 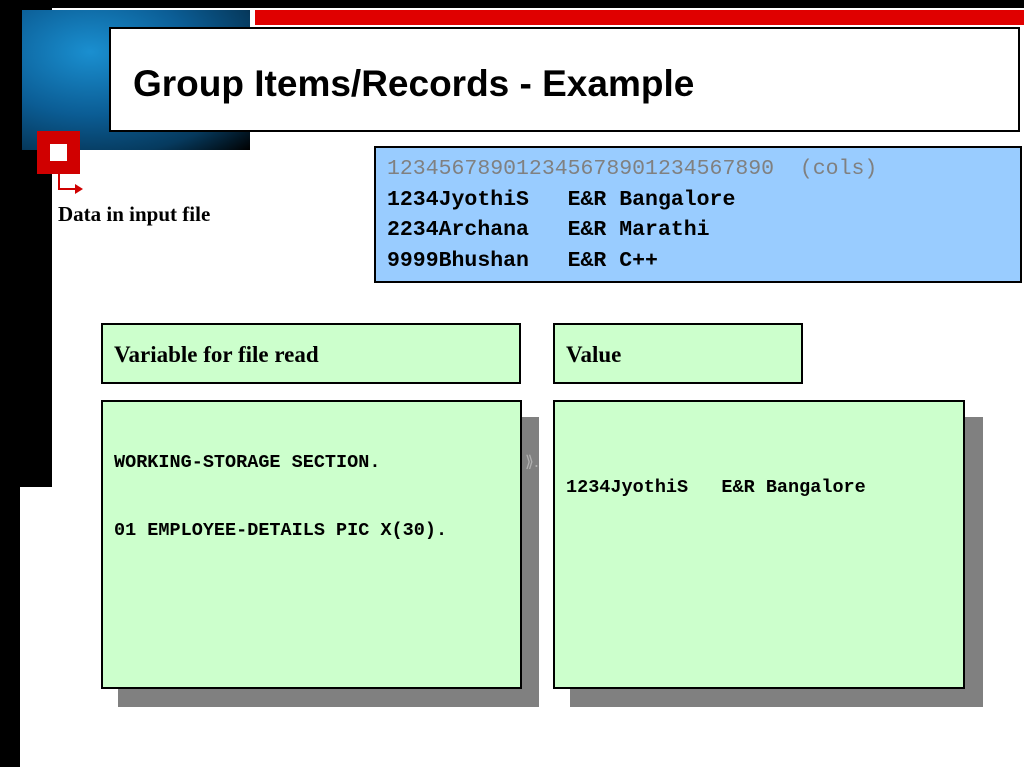 What do you see at coordinates (532, 461) in the screenshot?
I see `decorative-mark: ⟫.` at bounding box center [532, 461].